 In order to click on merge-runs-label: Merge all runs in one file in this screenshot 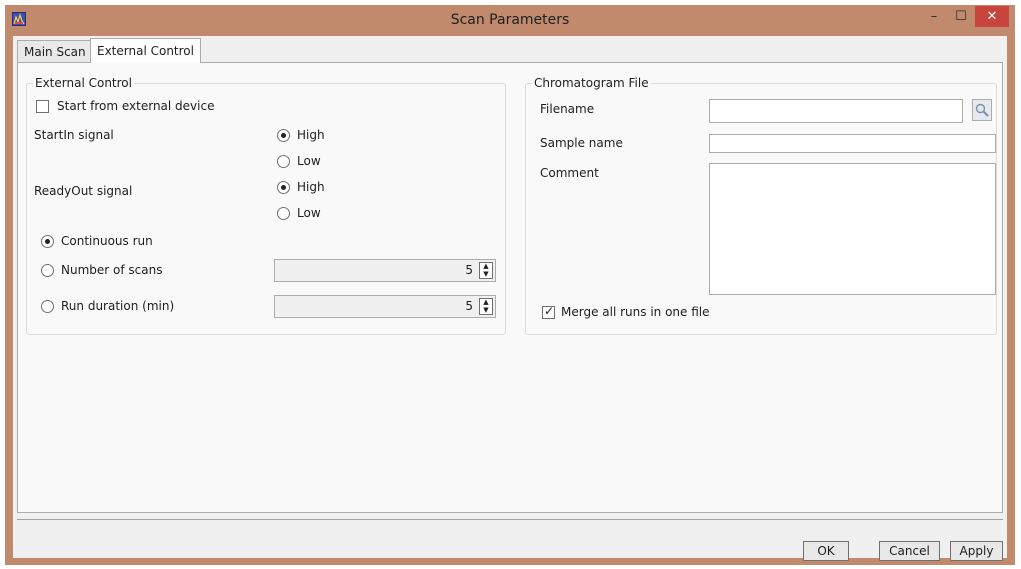, I will do `click(635, 312)`.